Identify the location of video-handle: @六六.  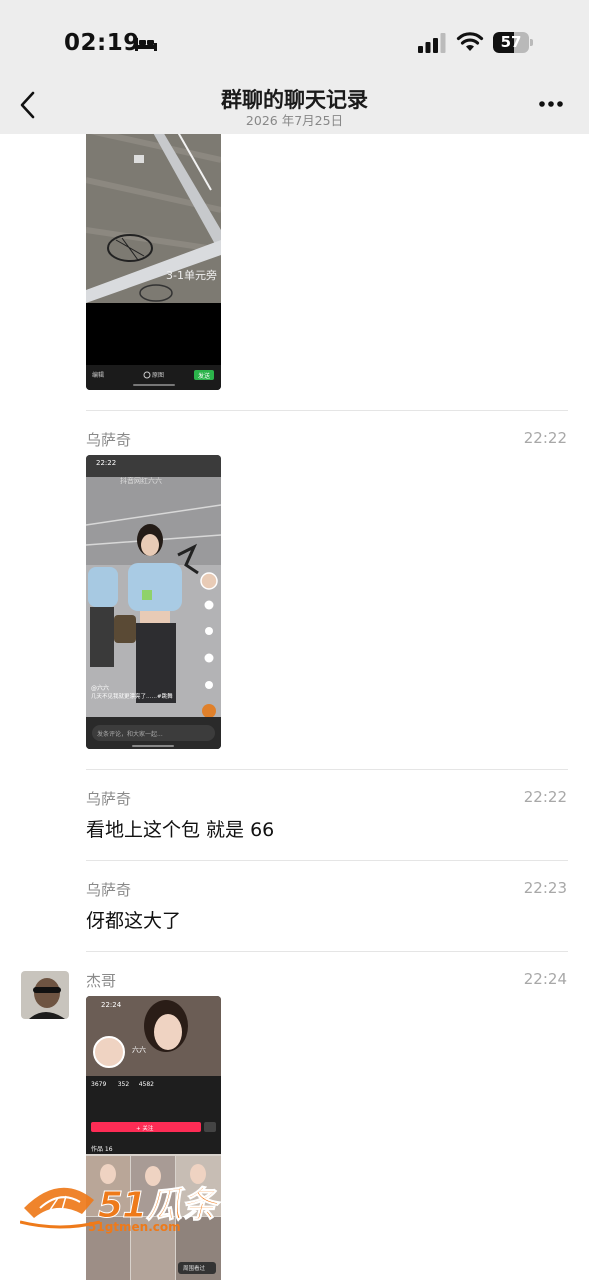
(100, 688).